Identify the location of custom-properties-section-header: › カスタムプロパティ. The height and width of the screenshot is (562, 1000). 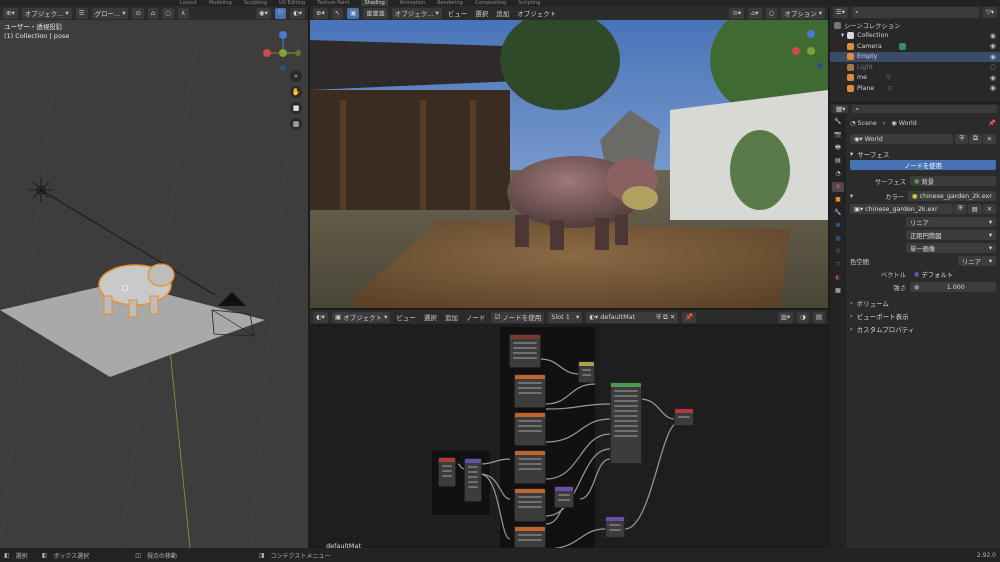
(923, 328).